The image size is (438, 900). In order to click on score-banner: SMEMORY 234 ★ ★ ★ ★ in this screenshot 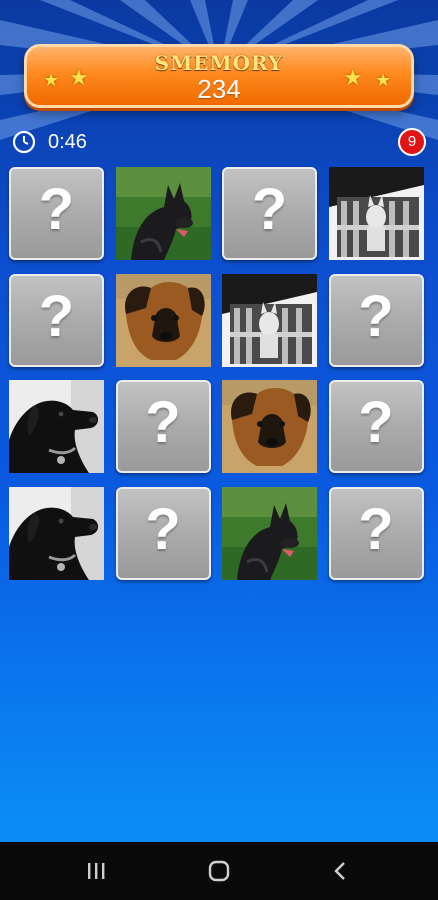, I will do `click(219, 76)`.